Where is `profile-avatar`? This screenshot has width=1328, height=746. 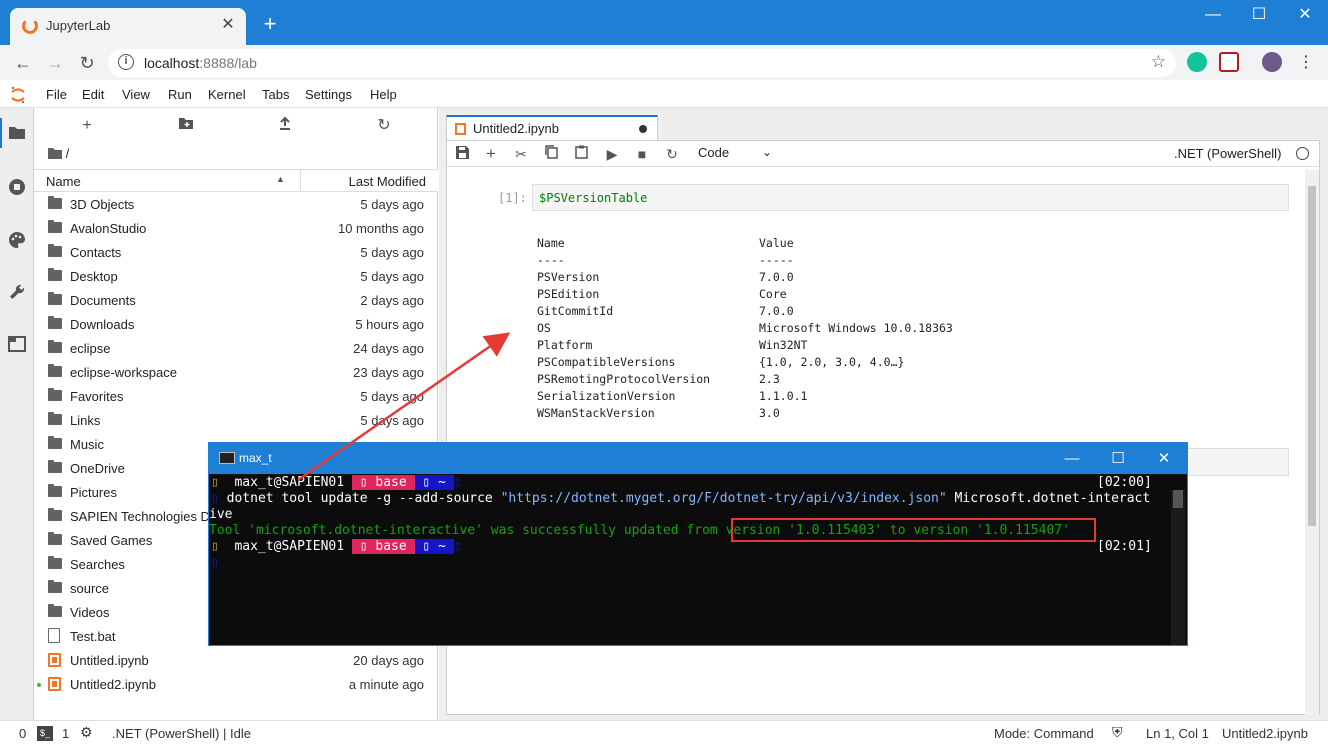
profile-avatar is located at coordinates (1272, 62).